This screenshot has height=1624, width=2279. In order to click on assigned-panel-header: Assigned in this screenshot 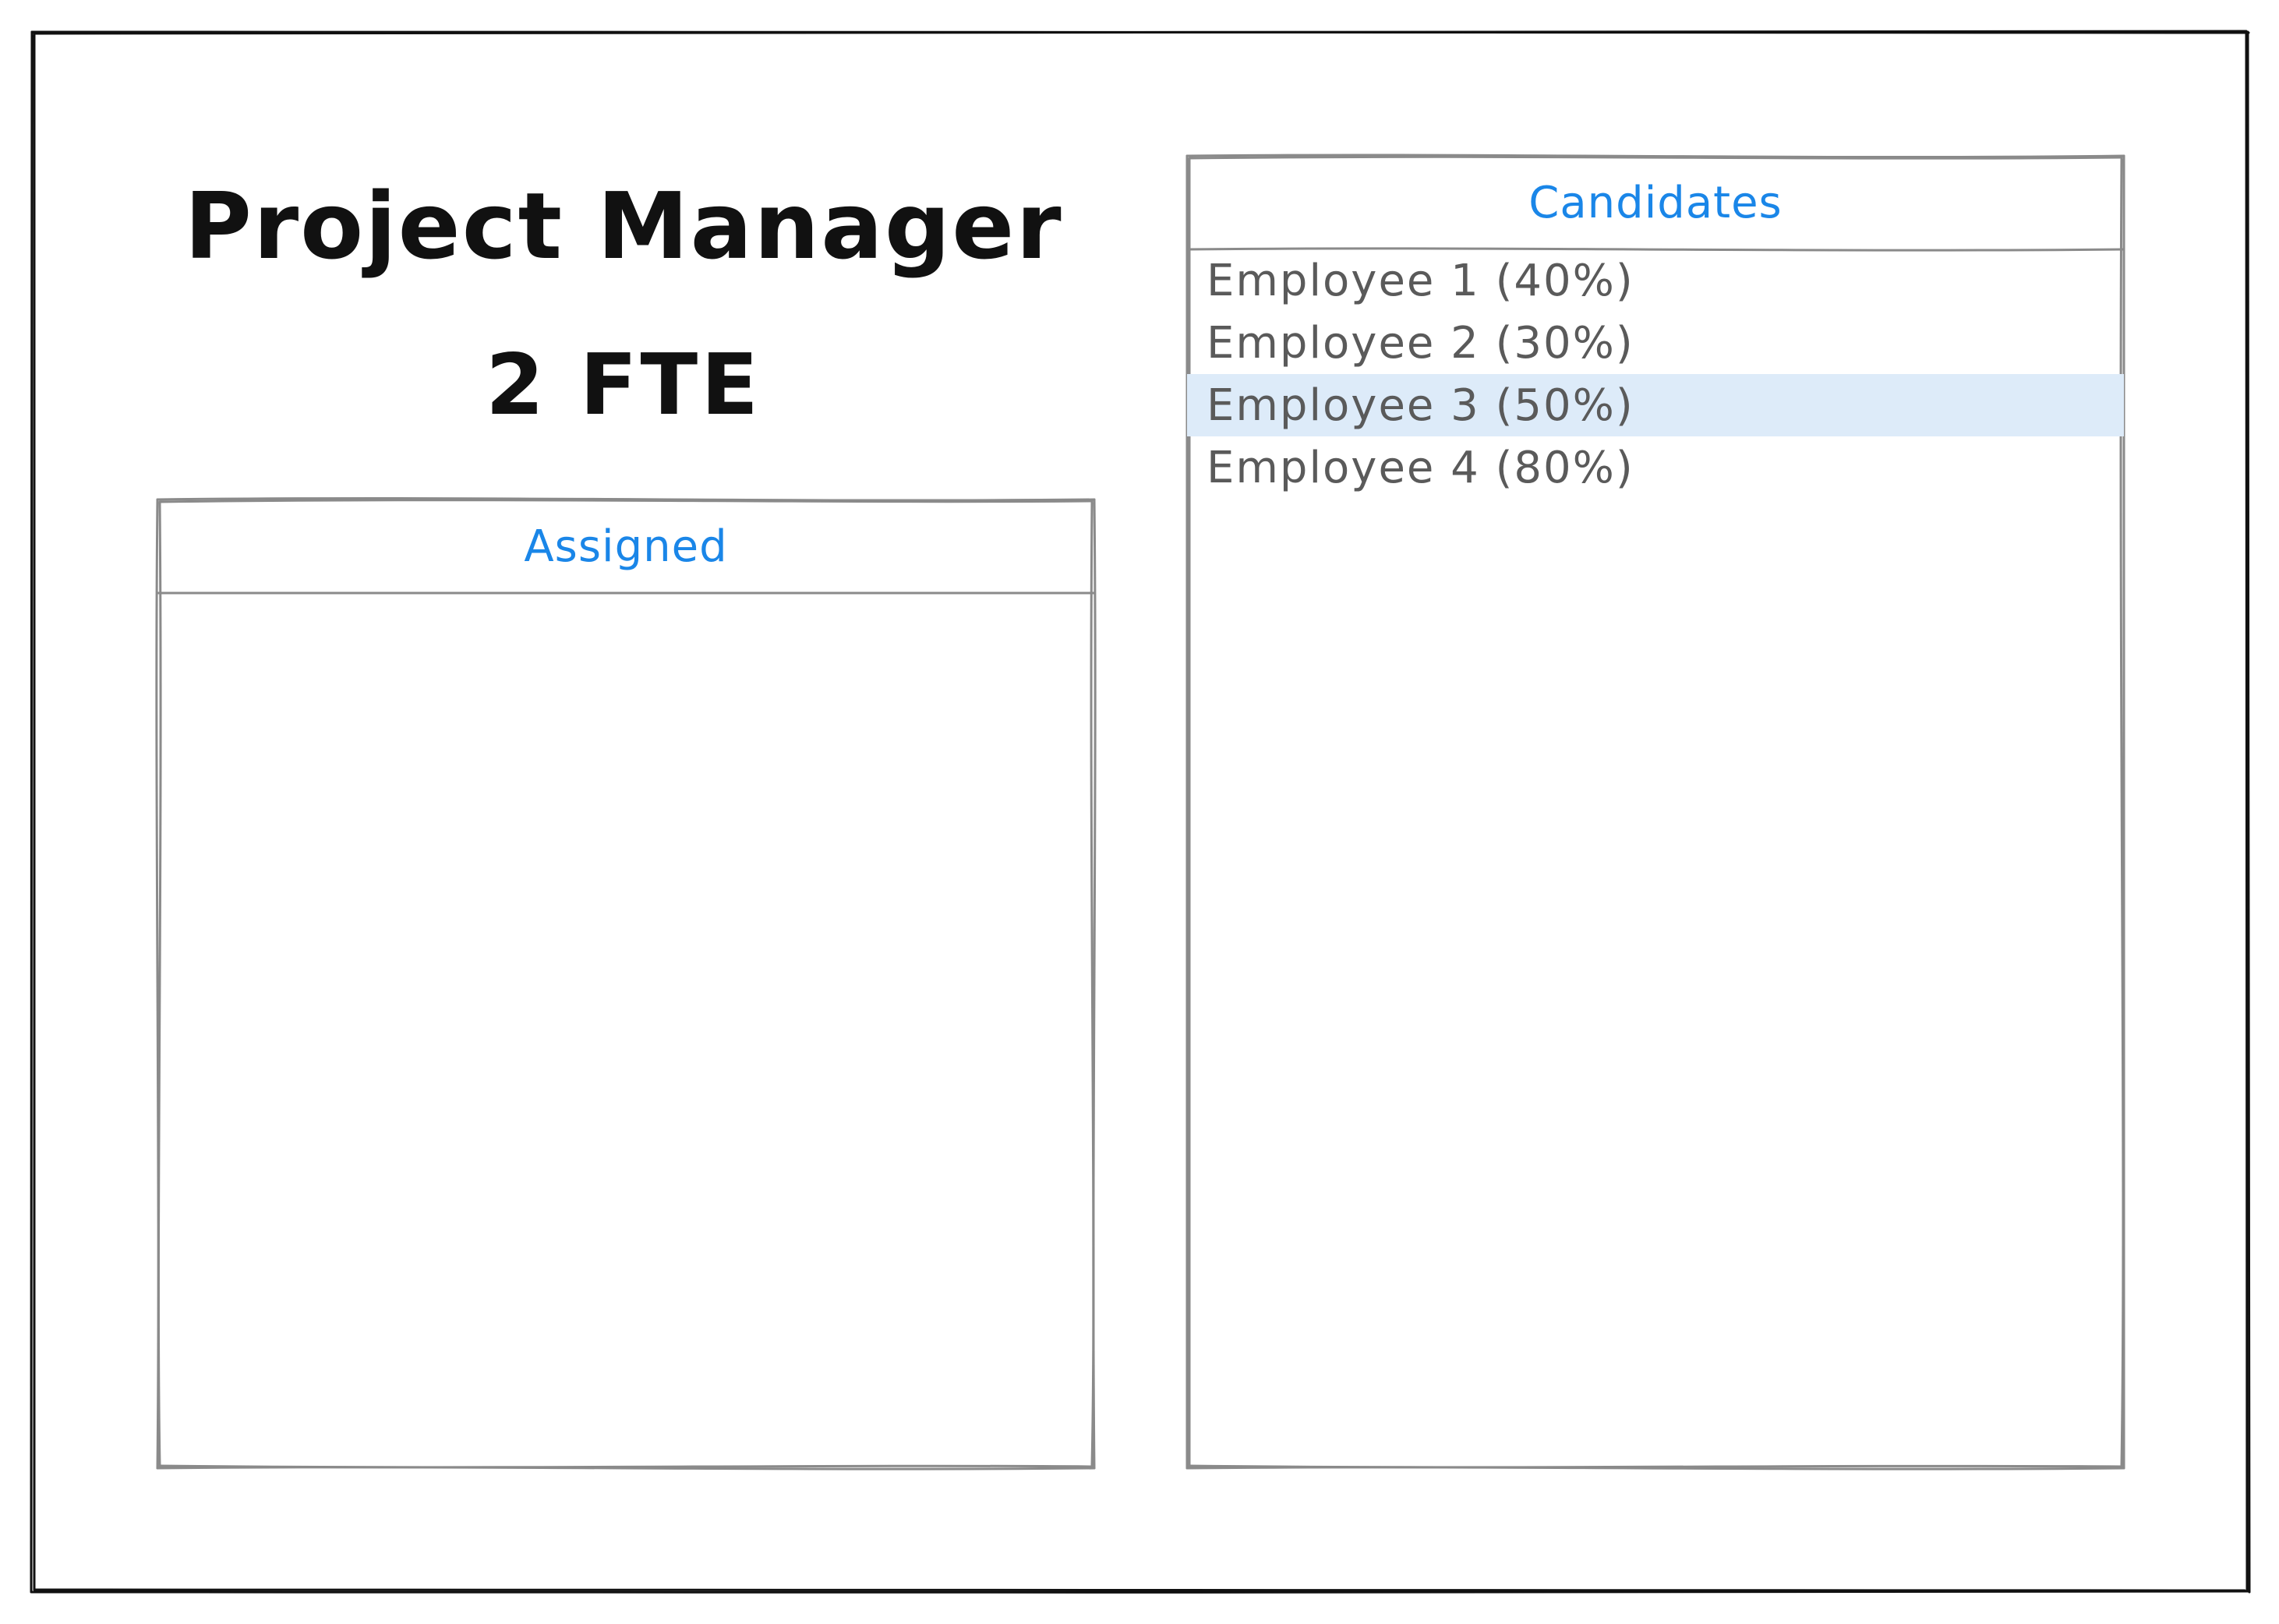, I will do `click(625, 546)`.